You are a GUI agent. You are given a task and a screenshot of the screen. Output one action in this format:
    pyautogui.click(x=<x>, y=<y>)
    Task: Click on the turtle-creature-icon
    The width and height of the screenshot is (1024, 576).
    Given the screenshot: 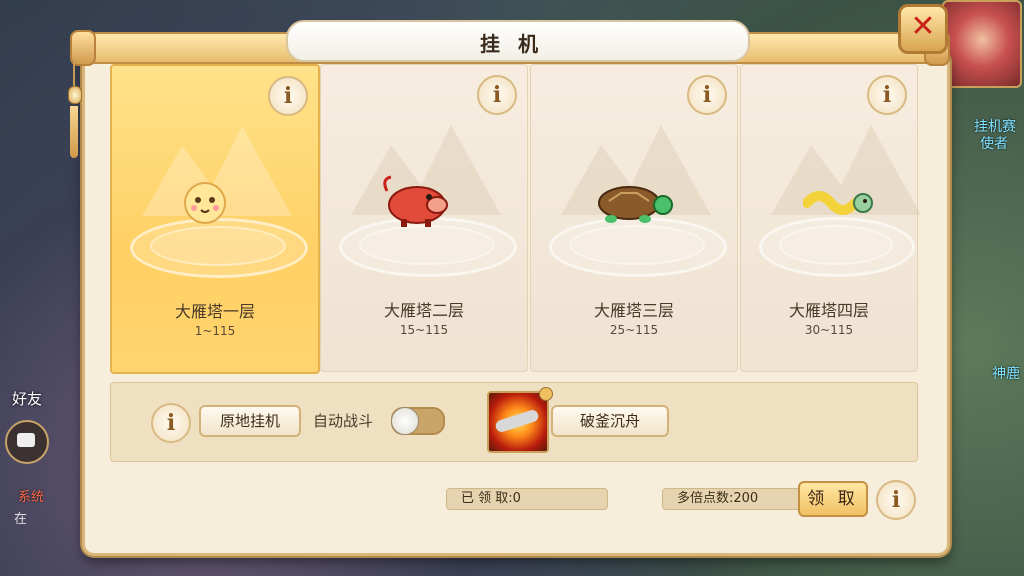 What is the action you would take?
    pyautogui.click(x=635, y=204)
    